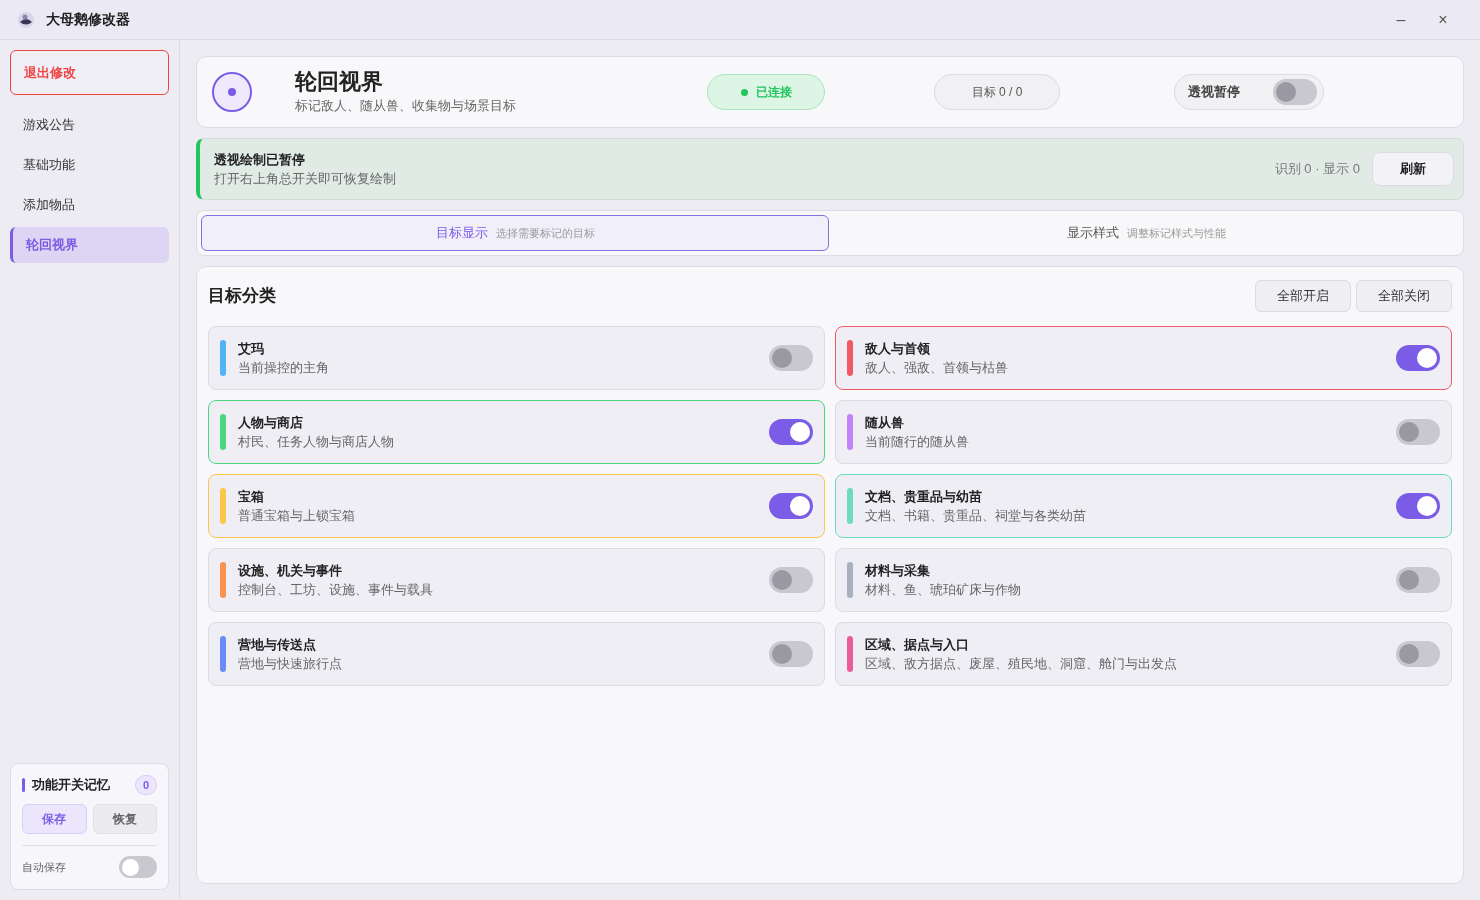 This screenshot has width=1480, height=900. What do you see at coordinates (88, 19) in the screenshot?
I see `window-title: 大母鹅修改器` at bounding box center [88, 19].